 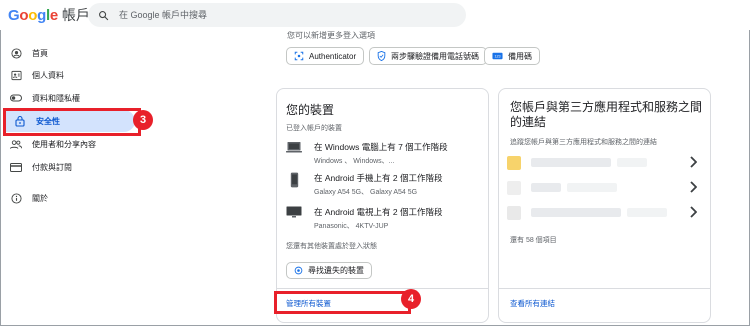 What do you see at coordinates (16, 75) in the screenshot?
I see `id-card-icon` at bounding box center [16, 75].